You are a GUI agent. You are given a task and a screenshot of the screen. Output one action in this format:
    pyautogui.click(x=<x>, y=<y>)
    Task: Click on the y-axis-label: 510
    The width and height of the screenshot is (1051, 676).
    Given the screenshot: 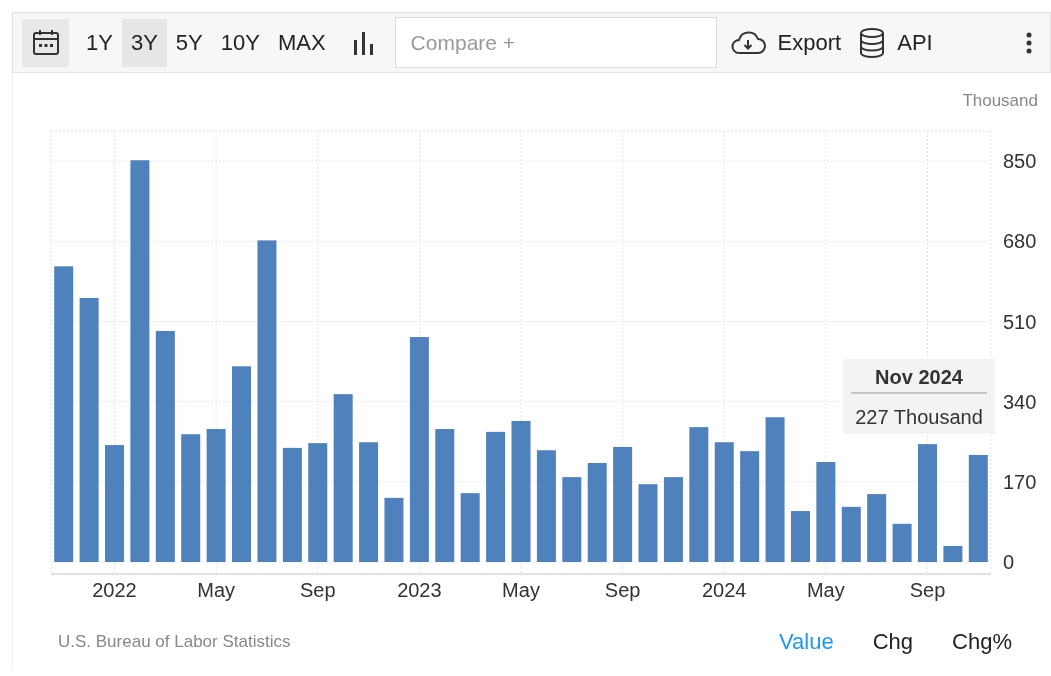 What is the action you would take?
    pyautogui.click(x=1020, y=321)
    